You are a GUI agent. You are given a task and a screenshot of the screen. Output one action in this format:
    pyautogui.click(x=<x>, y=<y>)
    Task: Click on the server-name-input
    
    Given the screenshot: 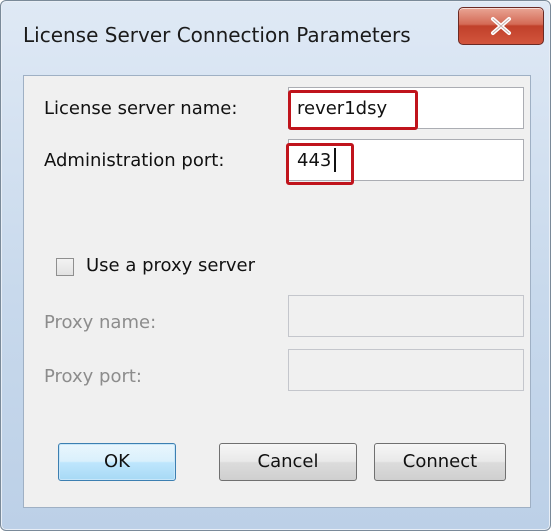 What is the action you would take?
    pyautogui.click(x=406, y=108)
    